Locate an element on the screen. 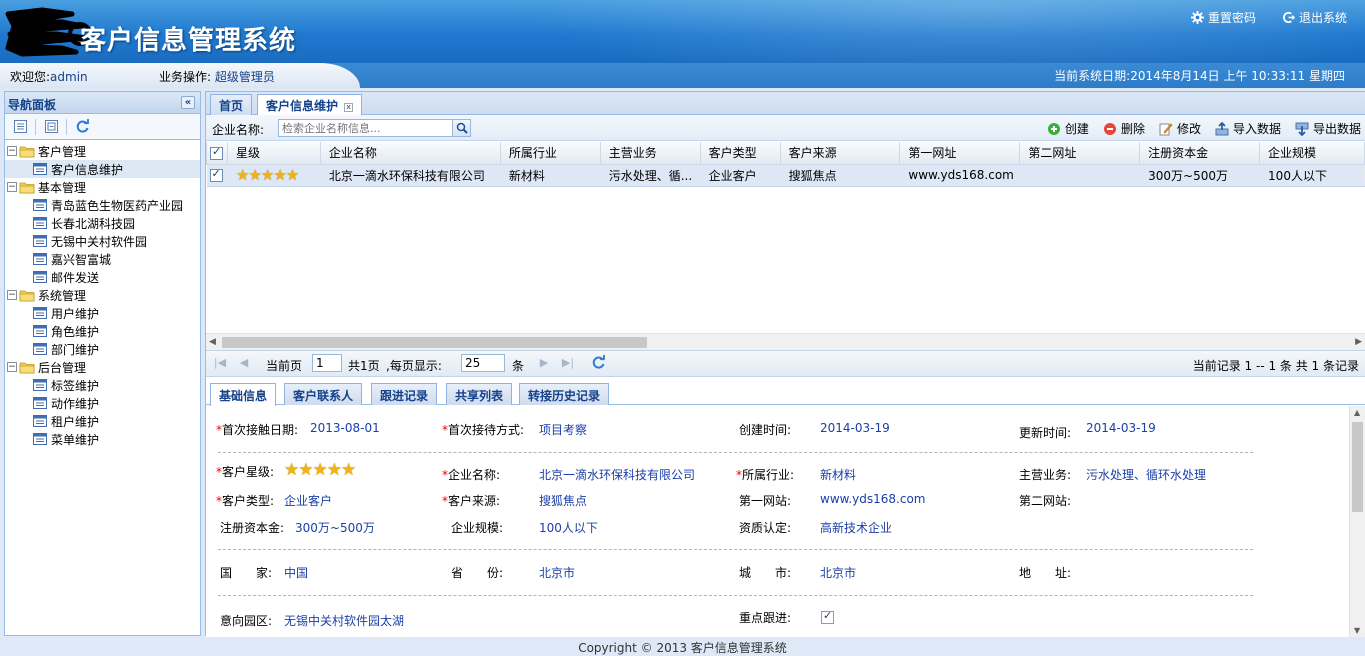  delete-button: 删除 is located at coordinates (1124, 128).